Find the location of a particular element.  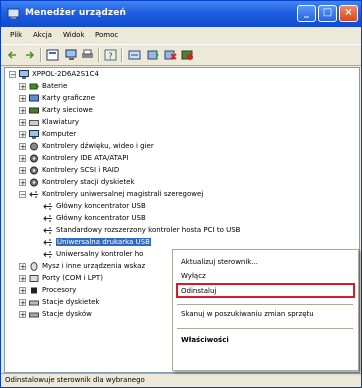

disable-icon is located at coordinates (187, 55).